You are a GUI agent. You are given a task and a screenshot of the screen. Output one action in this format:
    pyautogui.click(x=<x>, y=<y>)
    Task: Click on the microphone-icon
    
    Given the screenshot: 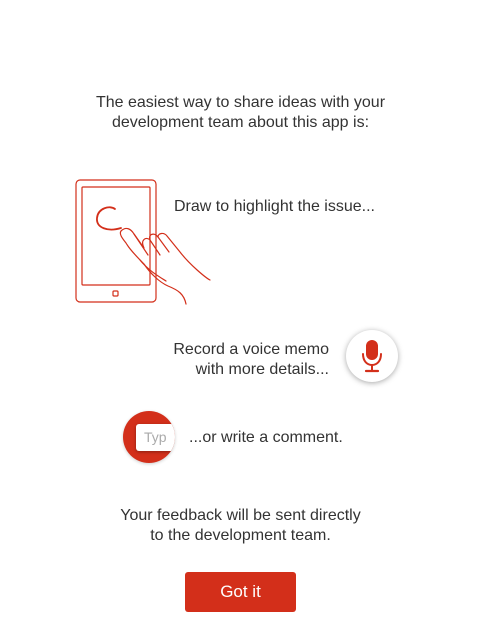 What is the action you would take?
    pyautogui.click(x=372, y=356)
    